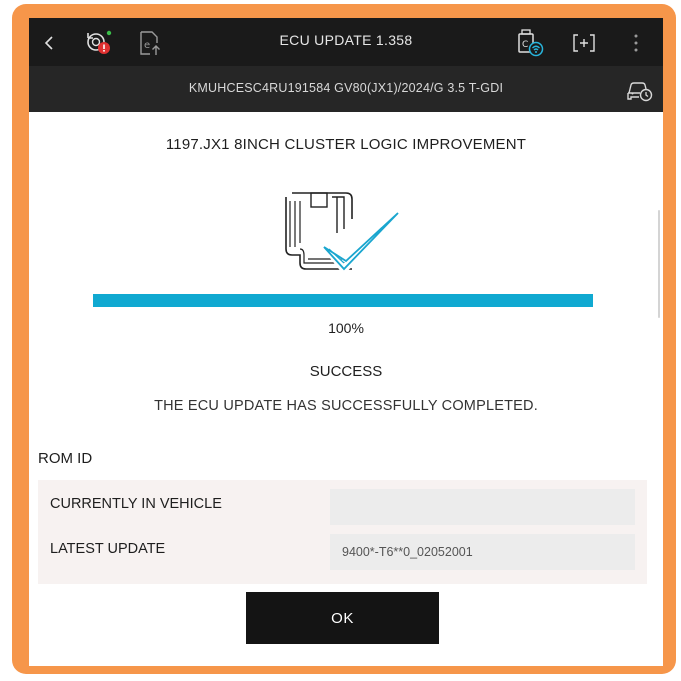 This screenshot has width=681, height=681. I want to click on rom-row-current: CURRENTLY IN VEHICLE, so click(342, 504).